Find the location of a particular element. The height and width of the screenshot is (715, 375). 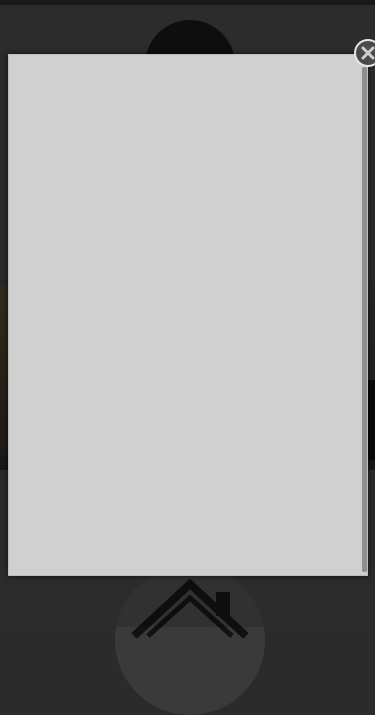

close-icon is located at coordinates (368, 53).